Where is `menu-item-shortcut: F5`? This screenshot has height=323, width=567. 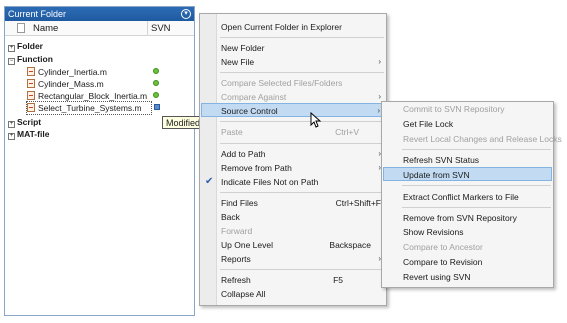
menu-item-shortcut: F5 is located at coordinates (338, 280).